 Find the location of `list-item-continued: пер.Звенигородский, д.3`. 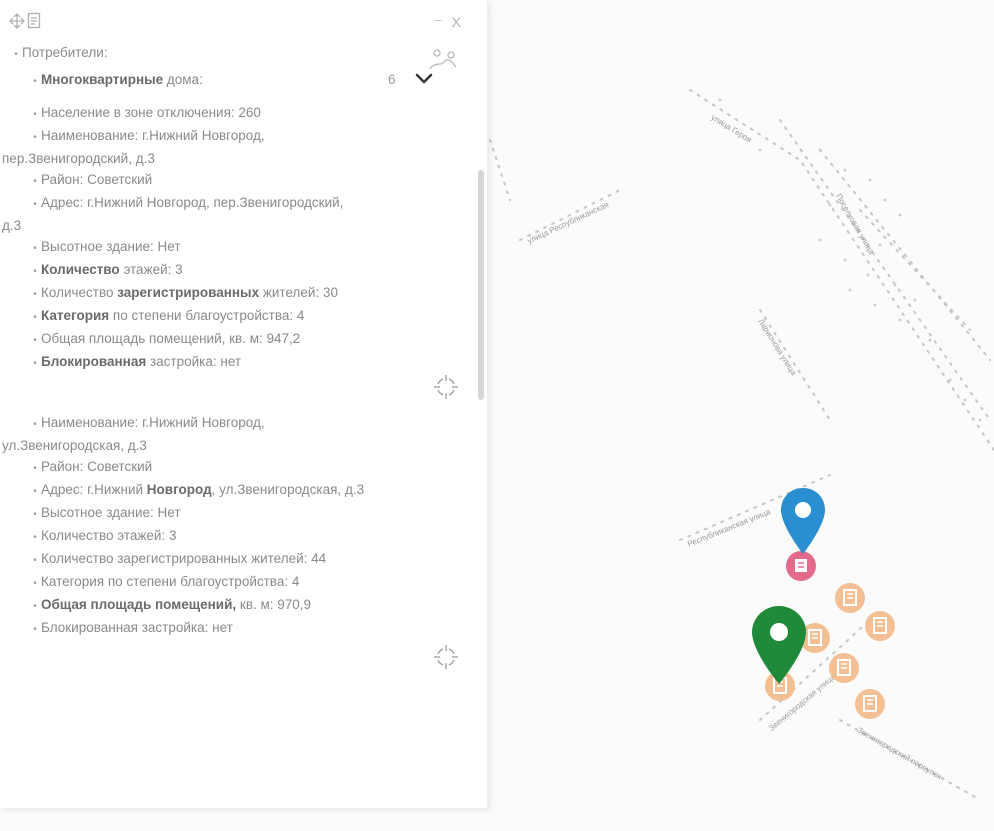

list-item-continued: пер.Звенигородский, д.3 is located at coordinates (236, 158).